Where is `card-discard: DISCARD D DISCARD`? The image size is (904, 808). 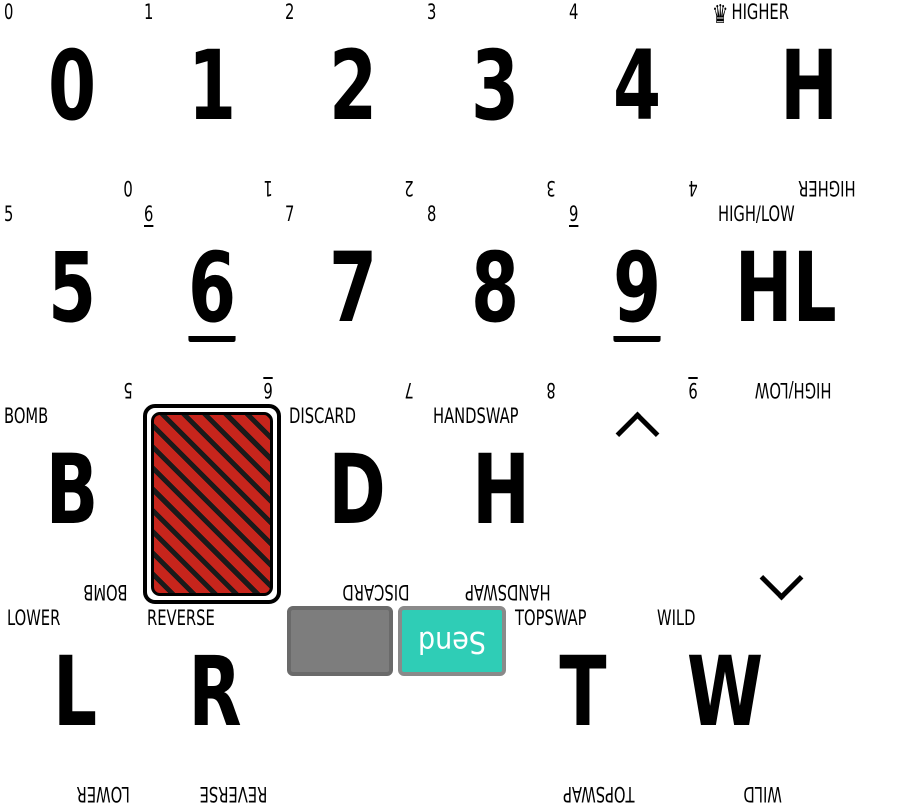
card-discard: DISCARD D DISCARD is located at coordinates (357, 504).